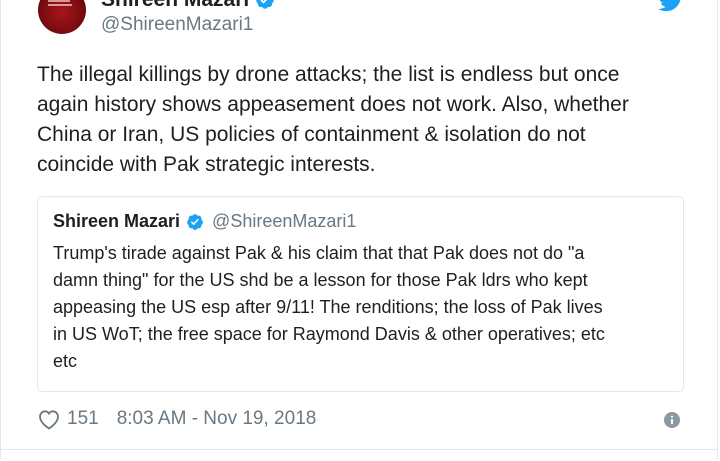  Describe the element at coordinates (672, 420) in the screenshot. I see `info-icon` at that location.